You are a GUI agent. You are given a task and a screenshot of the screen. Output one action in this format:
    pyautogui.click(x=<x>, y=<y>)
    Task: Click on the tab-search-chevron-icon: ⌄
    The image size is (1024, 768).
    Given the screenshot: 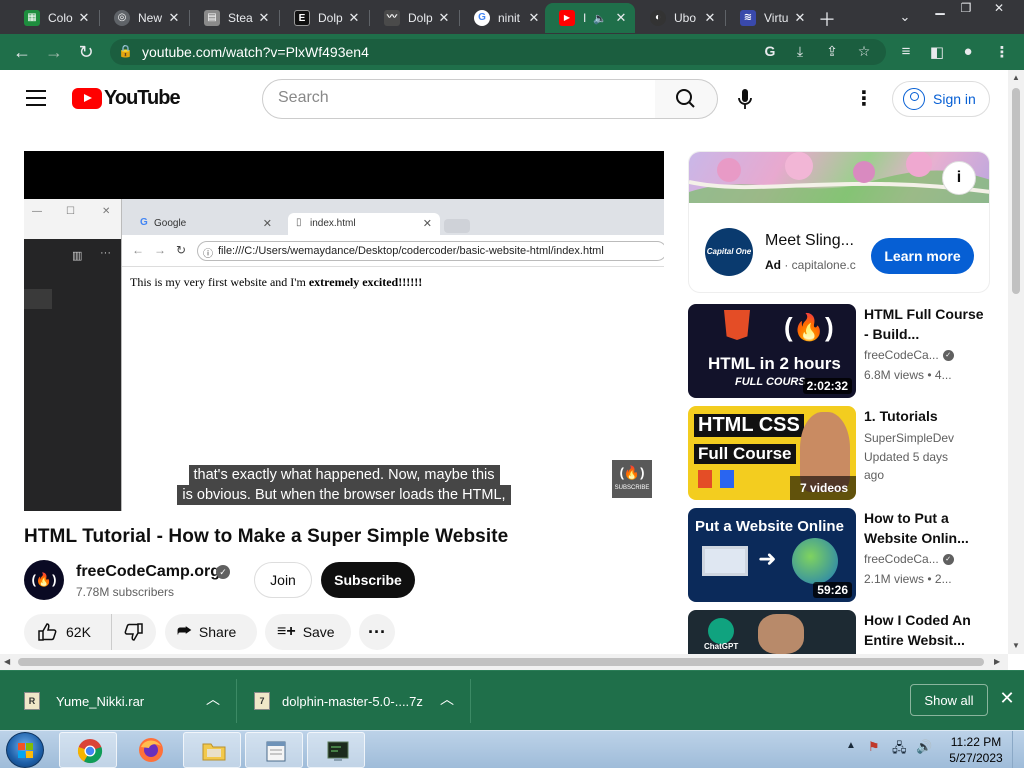 What is the action you would take?
    pyautogui.click(x=905, y=17)
    